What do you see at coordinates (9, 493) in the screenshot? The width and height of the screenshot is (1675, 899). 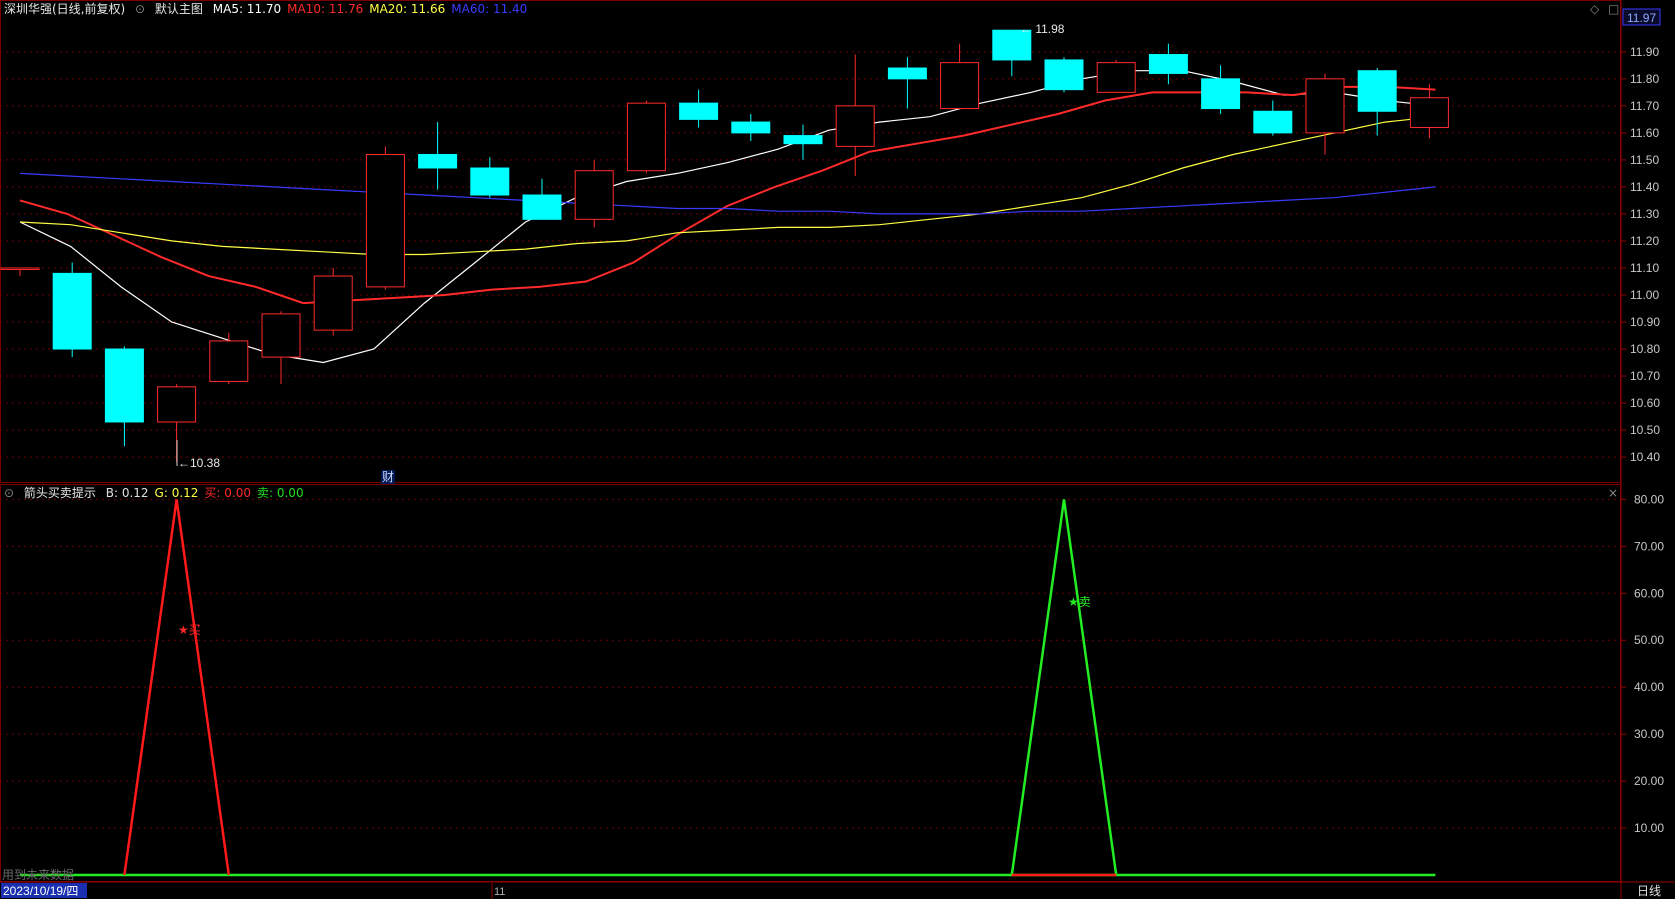 I see `indicator-menu-icon: ⊙` at bounding box center [9, 493].